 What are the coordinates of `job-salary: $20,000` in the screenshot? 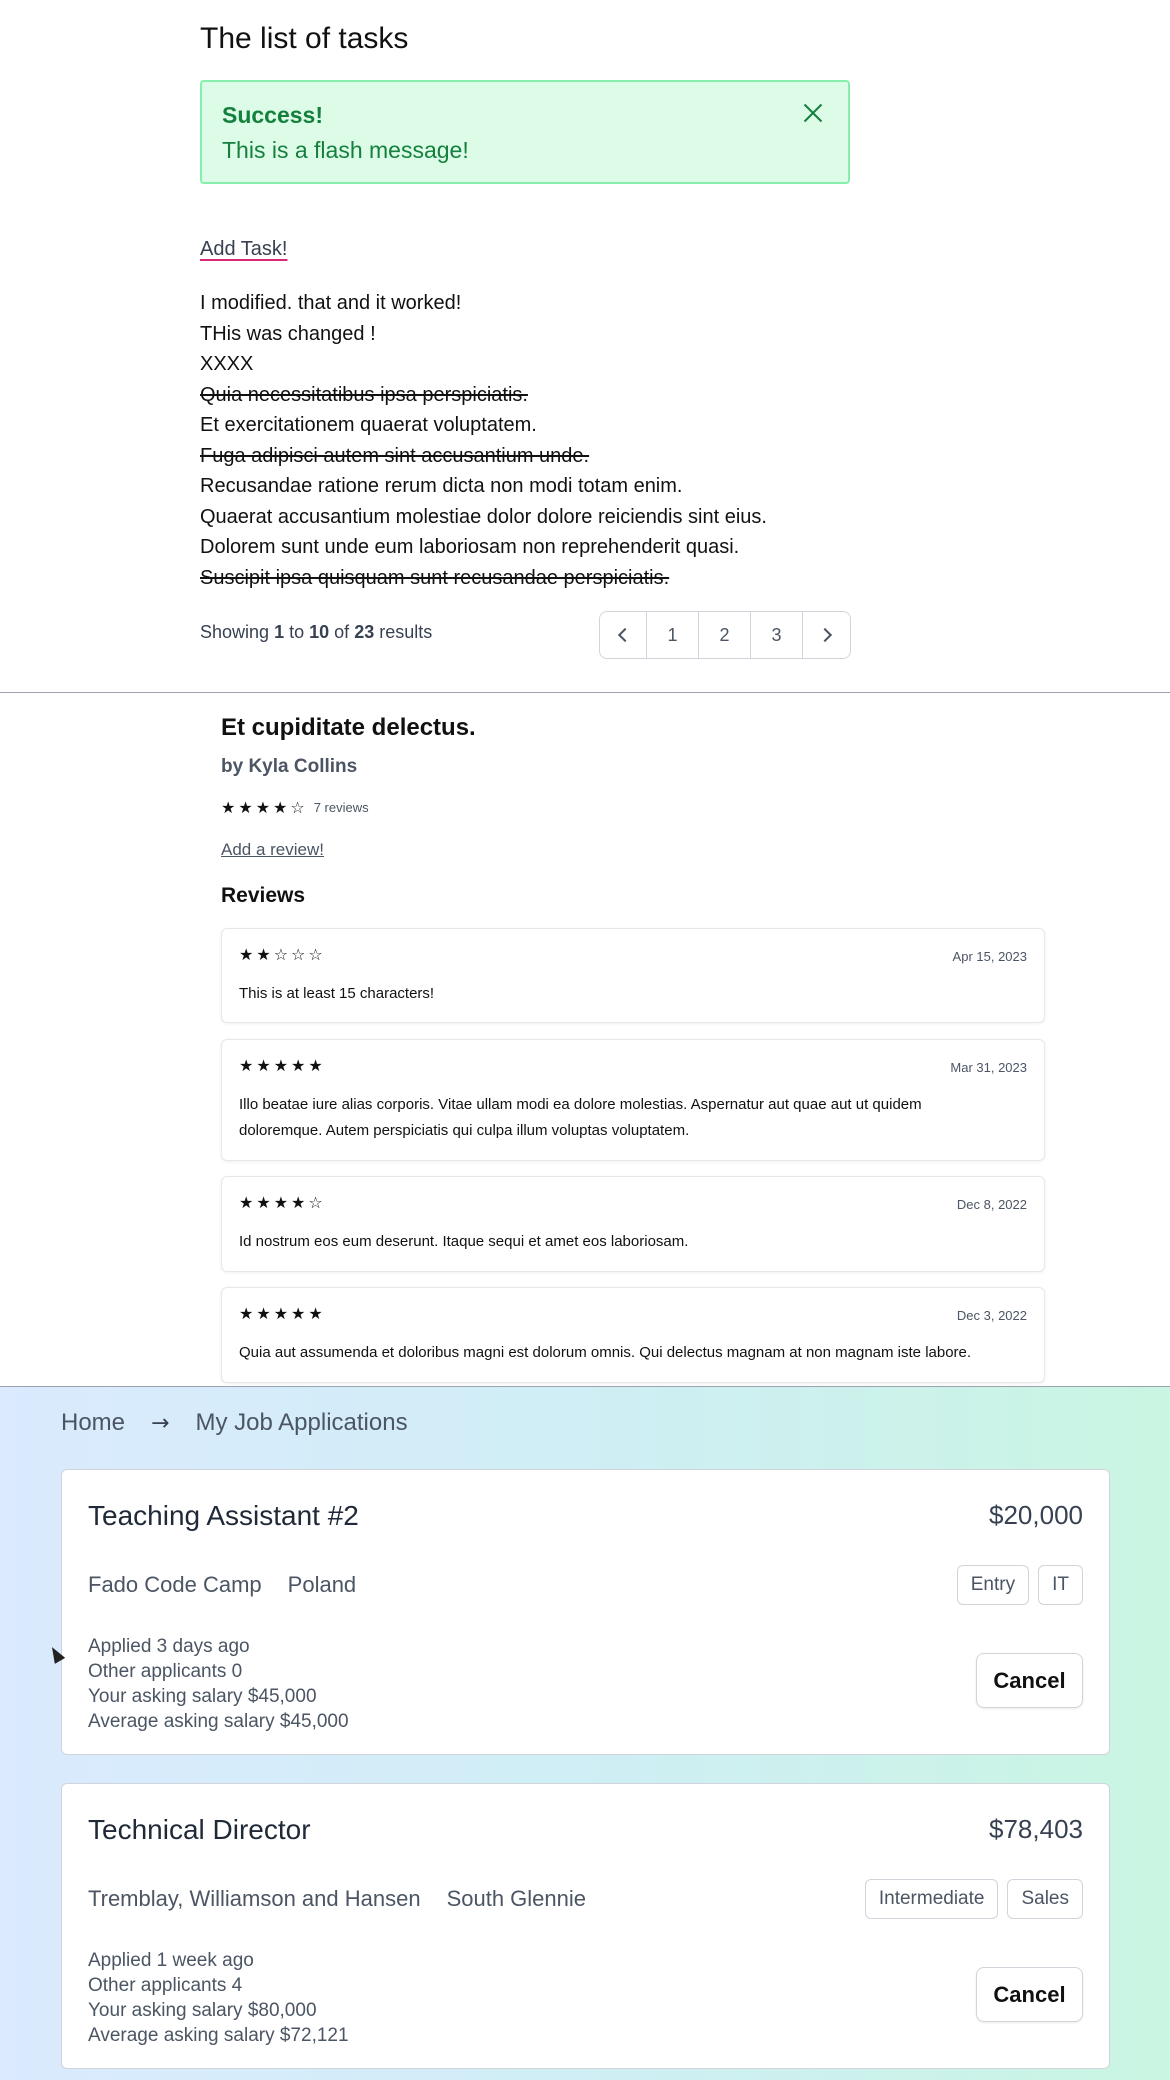 It's located at (1036, 1515).